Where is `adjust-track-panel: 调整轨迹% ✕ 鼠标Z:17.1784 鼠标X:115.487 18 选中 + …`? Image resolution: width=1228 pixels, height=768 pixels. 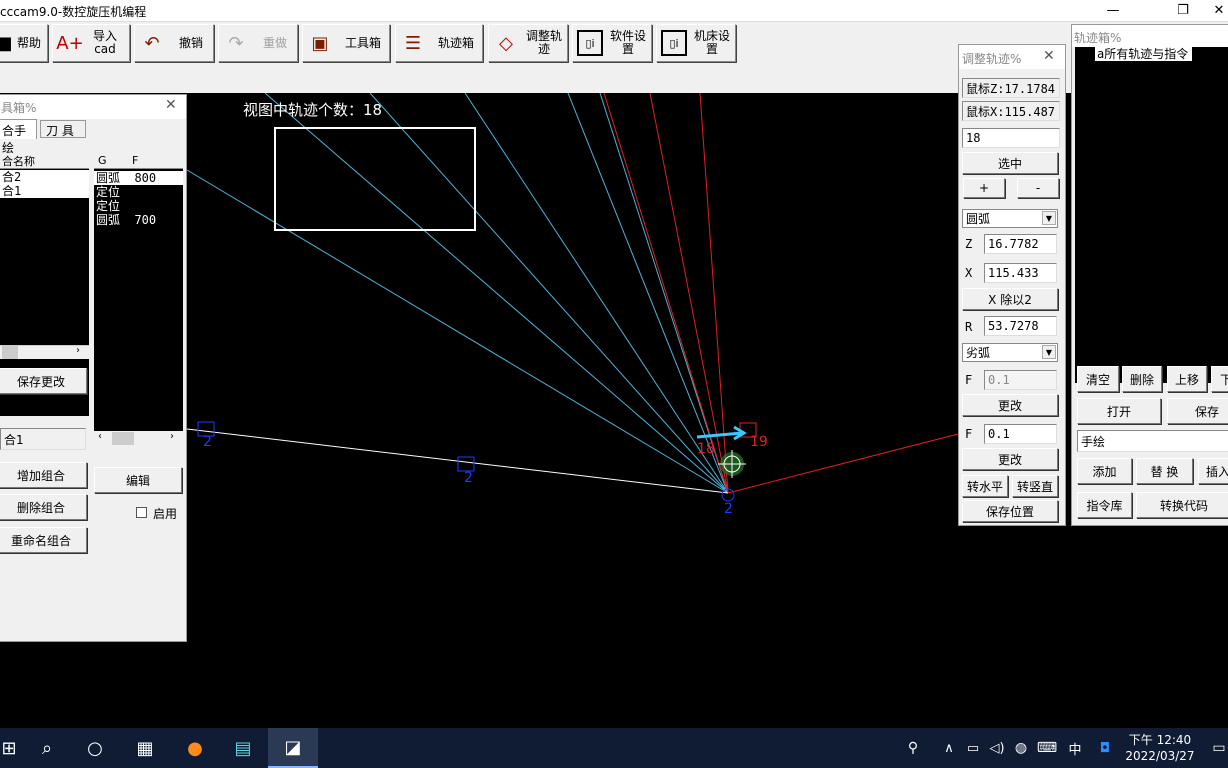
adjust-track-panel: 调整轨迹% ✕ 鼠标Z:17.1784 鼠标X:115.487 18 选中 + … is located at coordinates (1012, 285).